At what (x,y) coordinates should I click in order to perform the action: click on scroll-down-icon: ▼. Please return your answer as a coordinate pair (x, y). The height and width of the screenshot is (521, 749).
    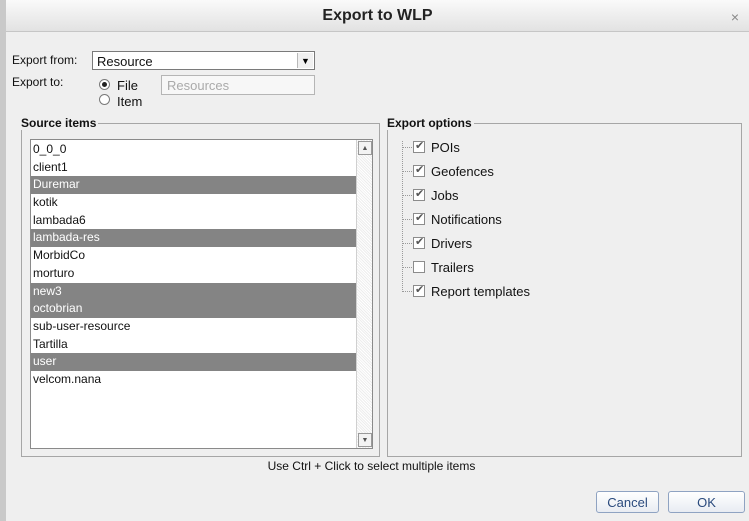
    Looking at the image, I should click on (365, 440).